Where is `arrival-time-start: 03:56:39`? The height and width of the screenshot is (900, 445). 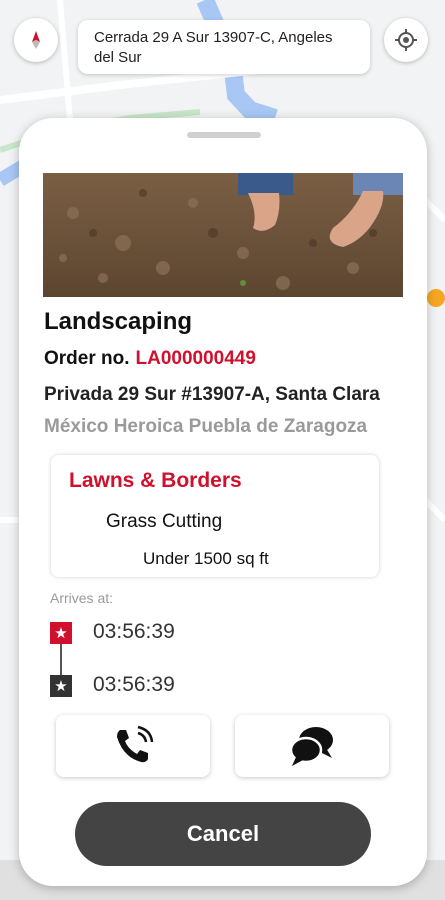
arrival-time-start: 03:56:39 is located at coordinates (134, 631).